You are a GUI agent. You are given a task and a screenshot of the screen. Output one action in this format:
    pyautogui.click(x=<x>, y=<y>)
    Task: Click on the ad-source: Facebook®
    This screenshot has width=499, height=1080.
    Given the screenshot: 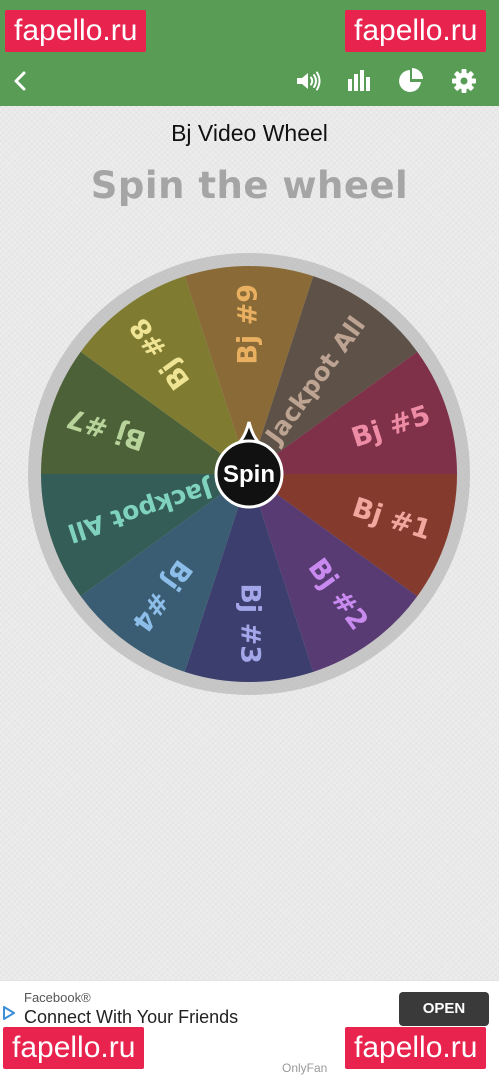 What is the action you would take?
    pyautogui.click(x=57, y=997)
    